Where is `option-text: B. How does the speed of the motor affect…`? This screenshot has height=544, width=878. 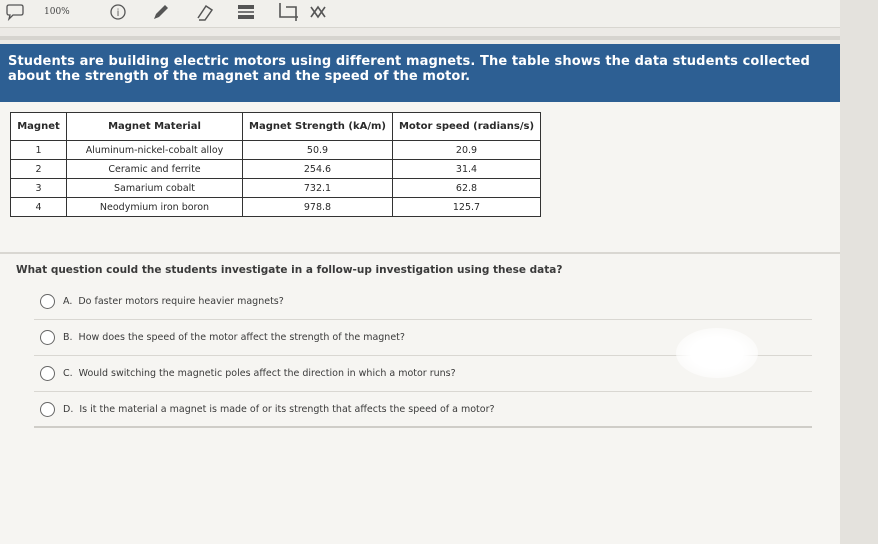 option-text: B. How does the speed of the motor affect… is located at coordinates (234, 337).